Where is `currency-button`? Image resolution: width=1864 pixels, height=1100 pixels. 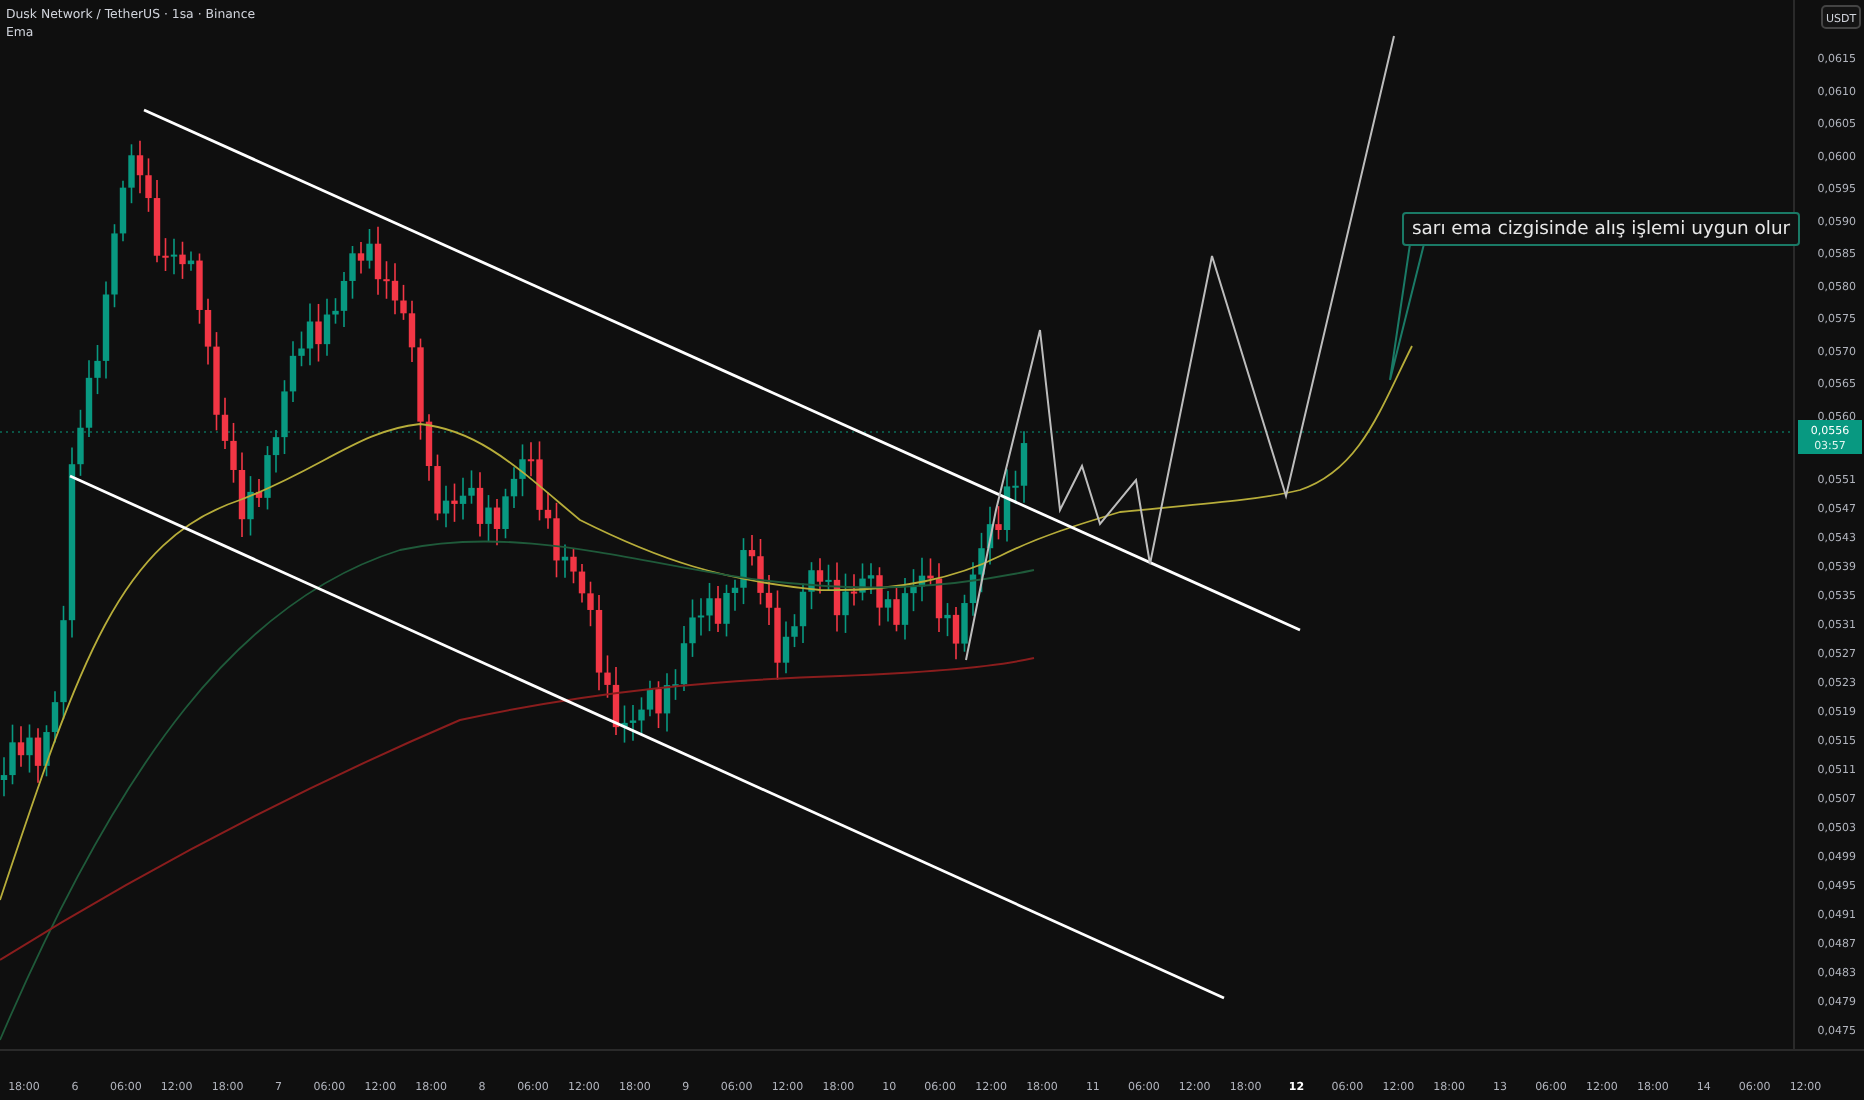
currency-button is located at coordinates (1841, 17).